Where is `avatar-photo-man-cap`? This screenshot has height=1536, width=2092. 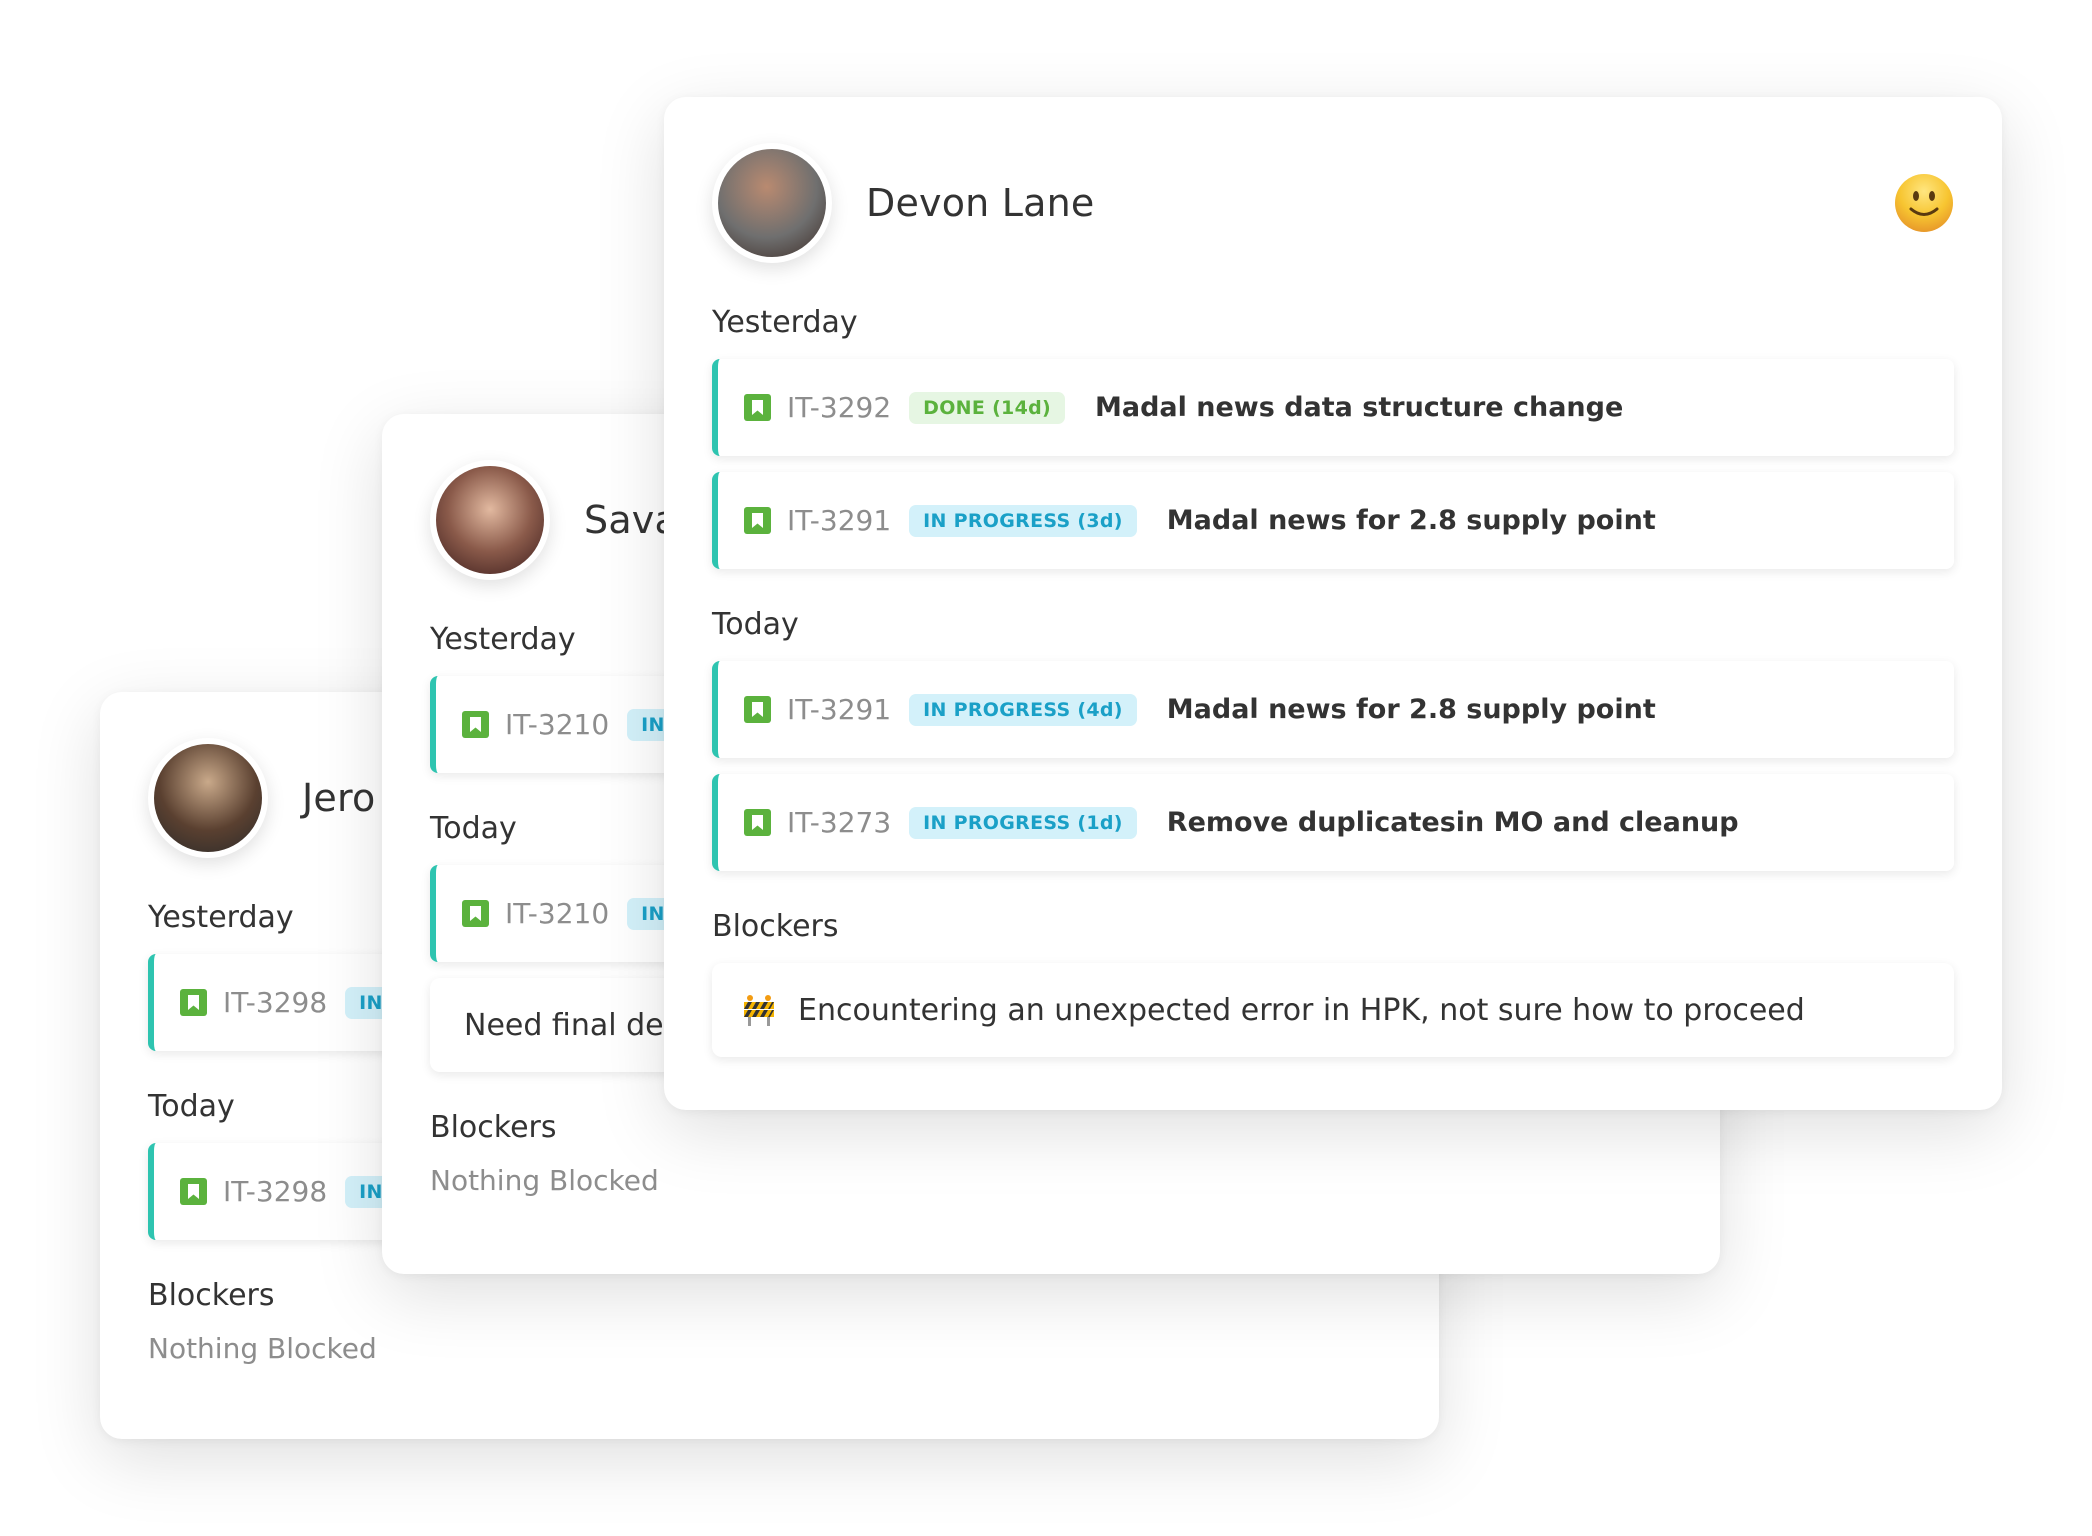 avatar-photo-man-cap is located at coordinates (772, 203).